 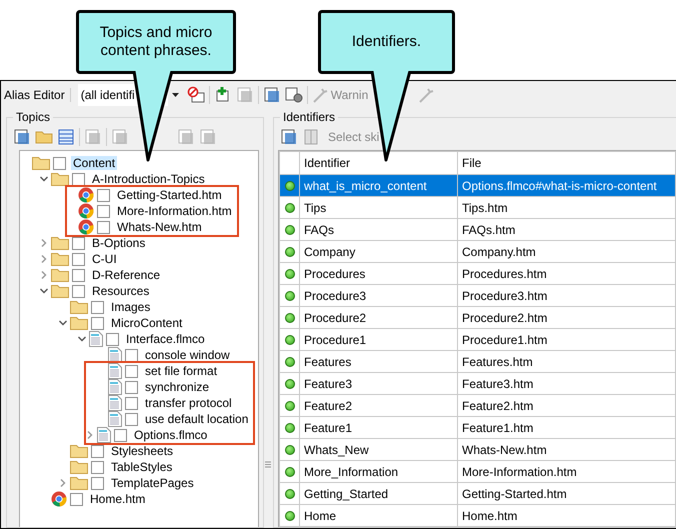 I want to click on table-row: Home Home.htm, so click(x=478, y=515).